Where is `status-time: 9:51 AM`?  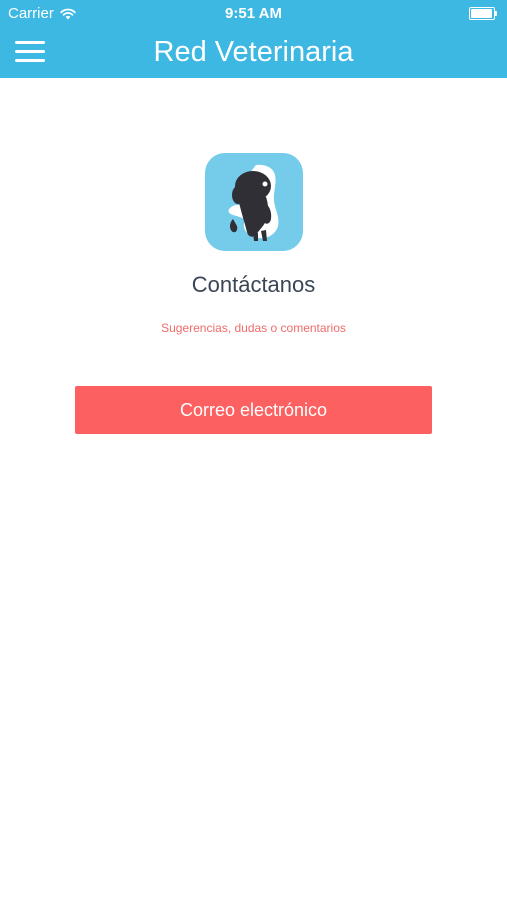
status-time: 9:51 AM is located at coordinates (253, 13).